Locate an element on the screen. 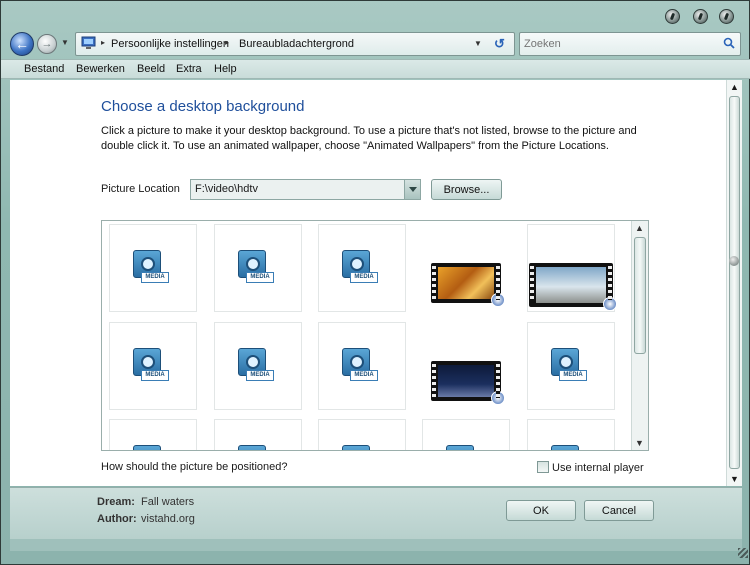  thumbnail-video-sky is located at coordinates (572, 268).